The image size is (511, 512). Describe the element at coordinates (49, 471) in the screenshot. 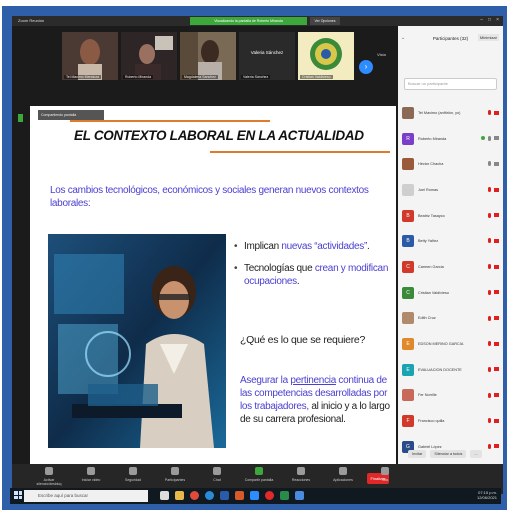

I see `toolbar-icon` at that location.